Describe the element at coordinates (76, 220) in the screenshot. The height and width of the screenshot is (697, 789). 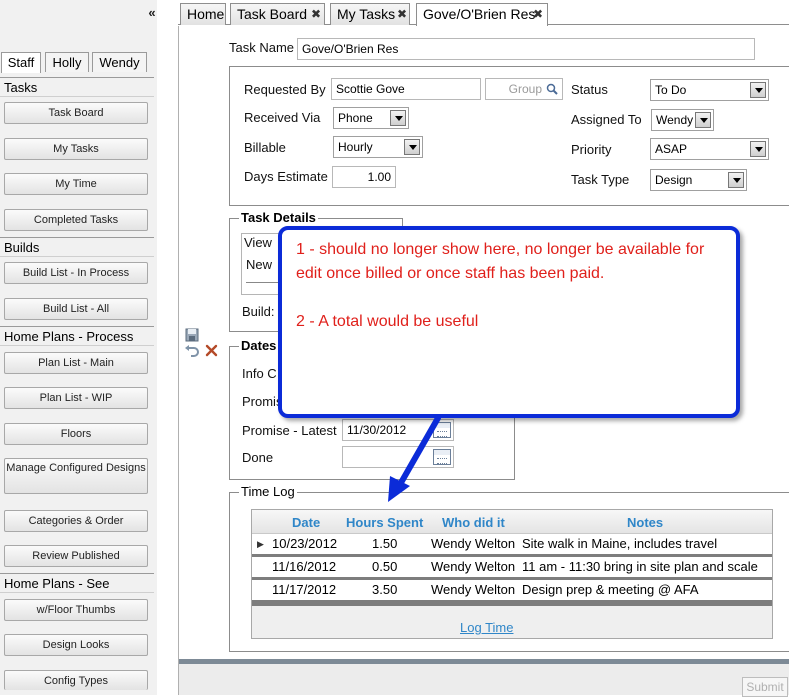
I see `sidebar-item-completed-tasks: Completed Tasks` at that location.